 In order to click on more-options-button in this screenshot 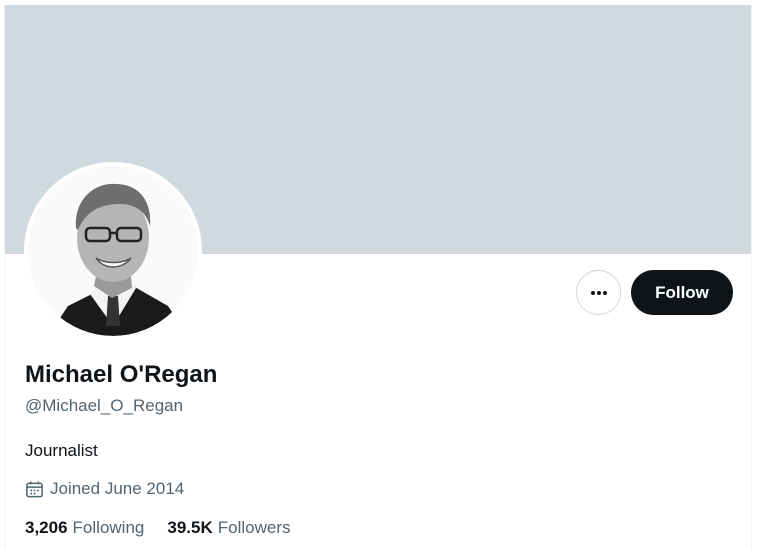, I will do `click(598, 292)`.